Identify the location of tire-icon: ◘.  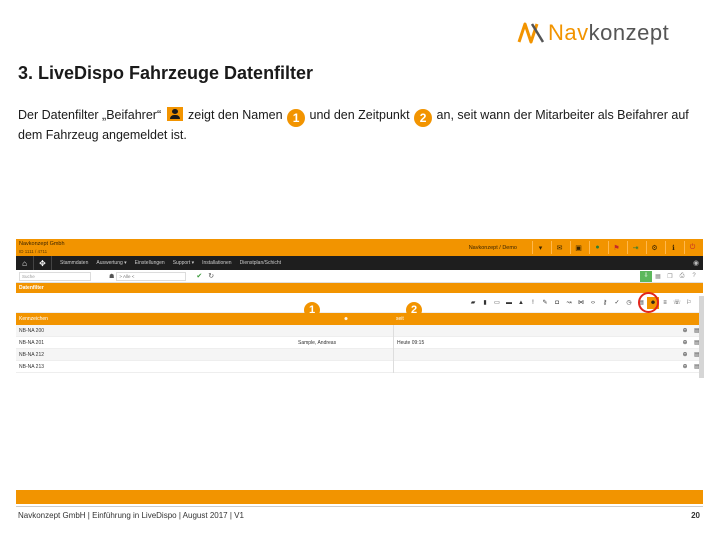
(557, 303).